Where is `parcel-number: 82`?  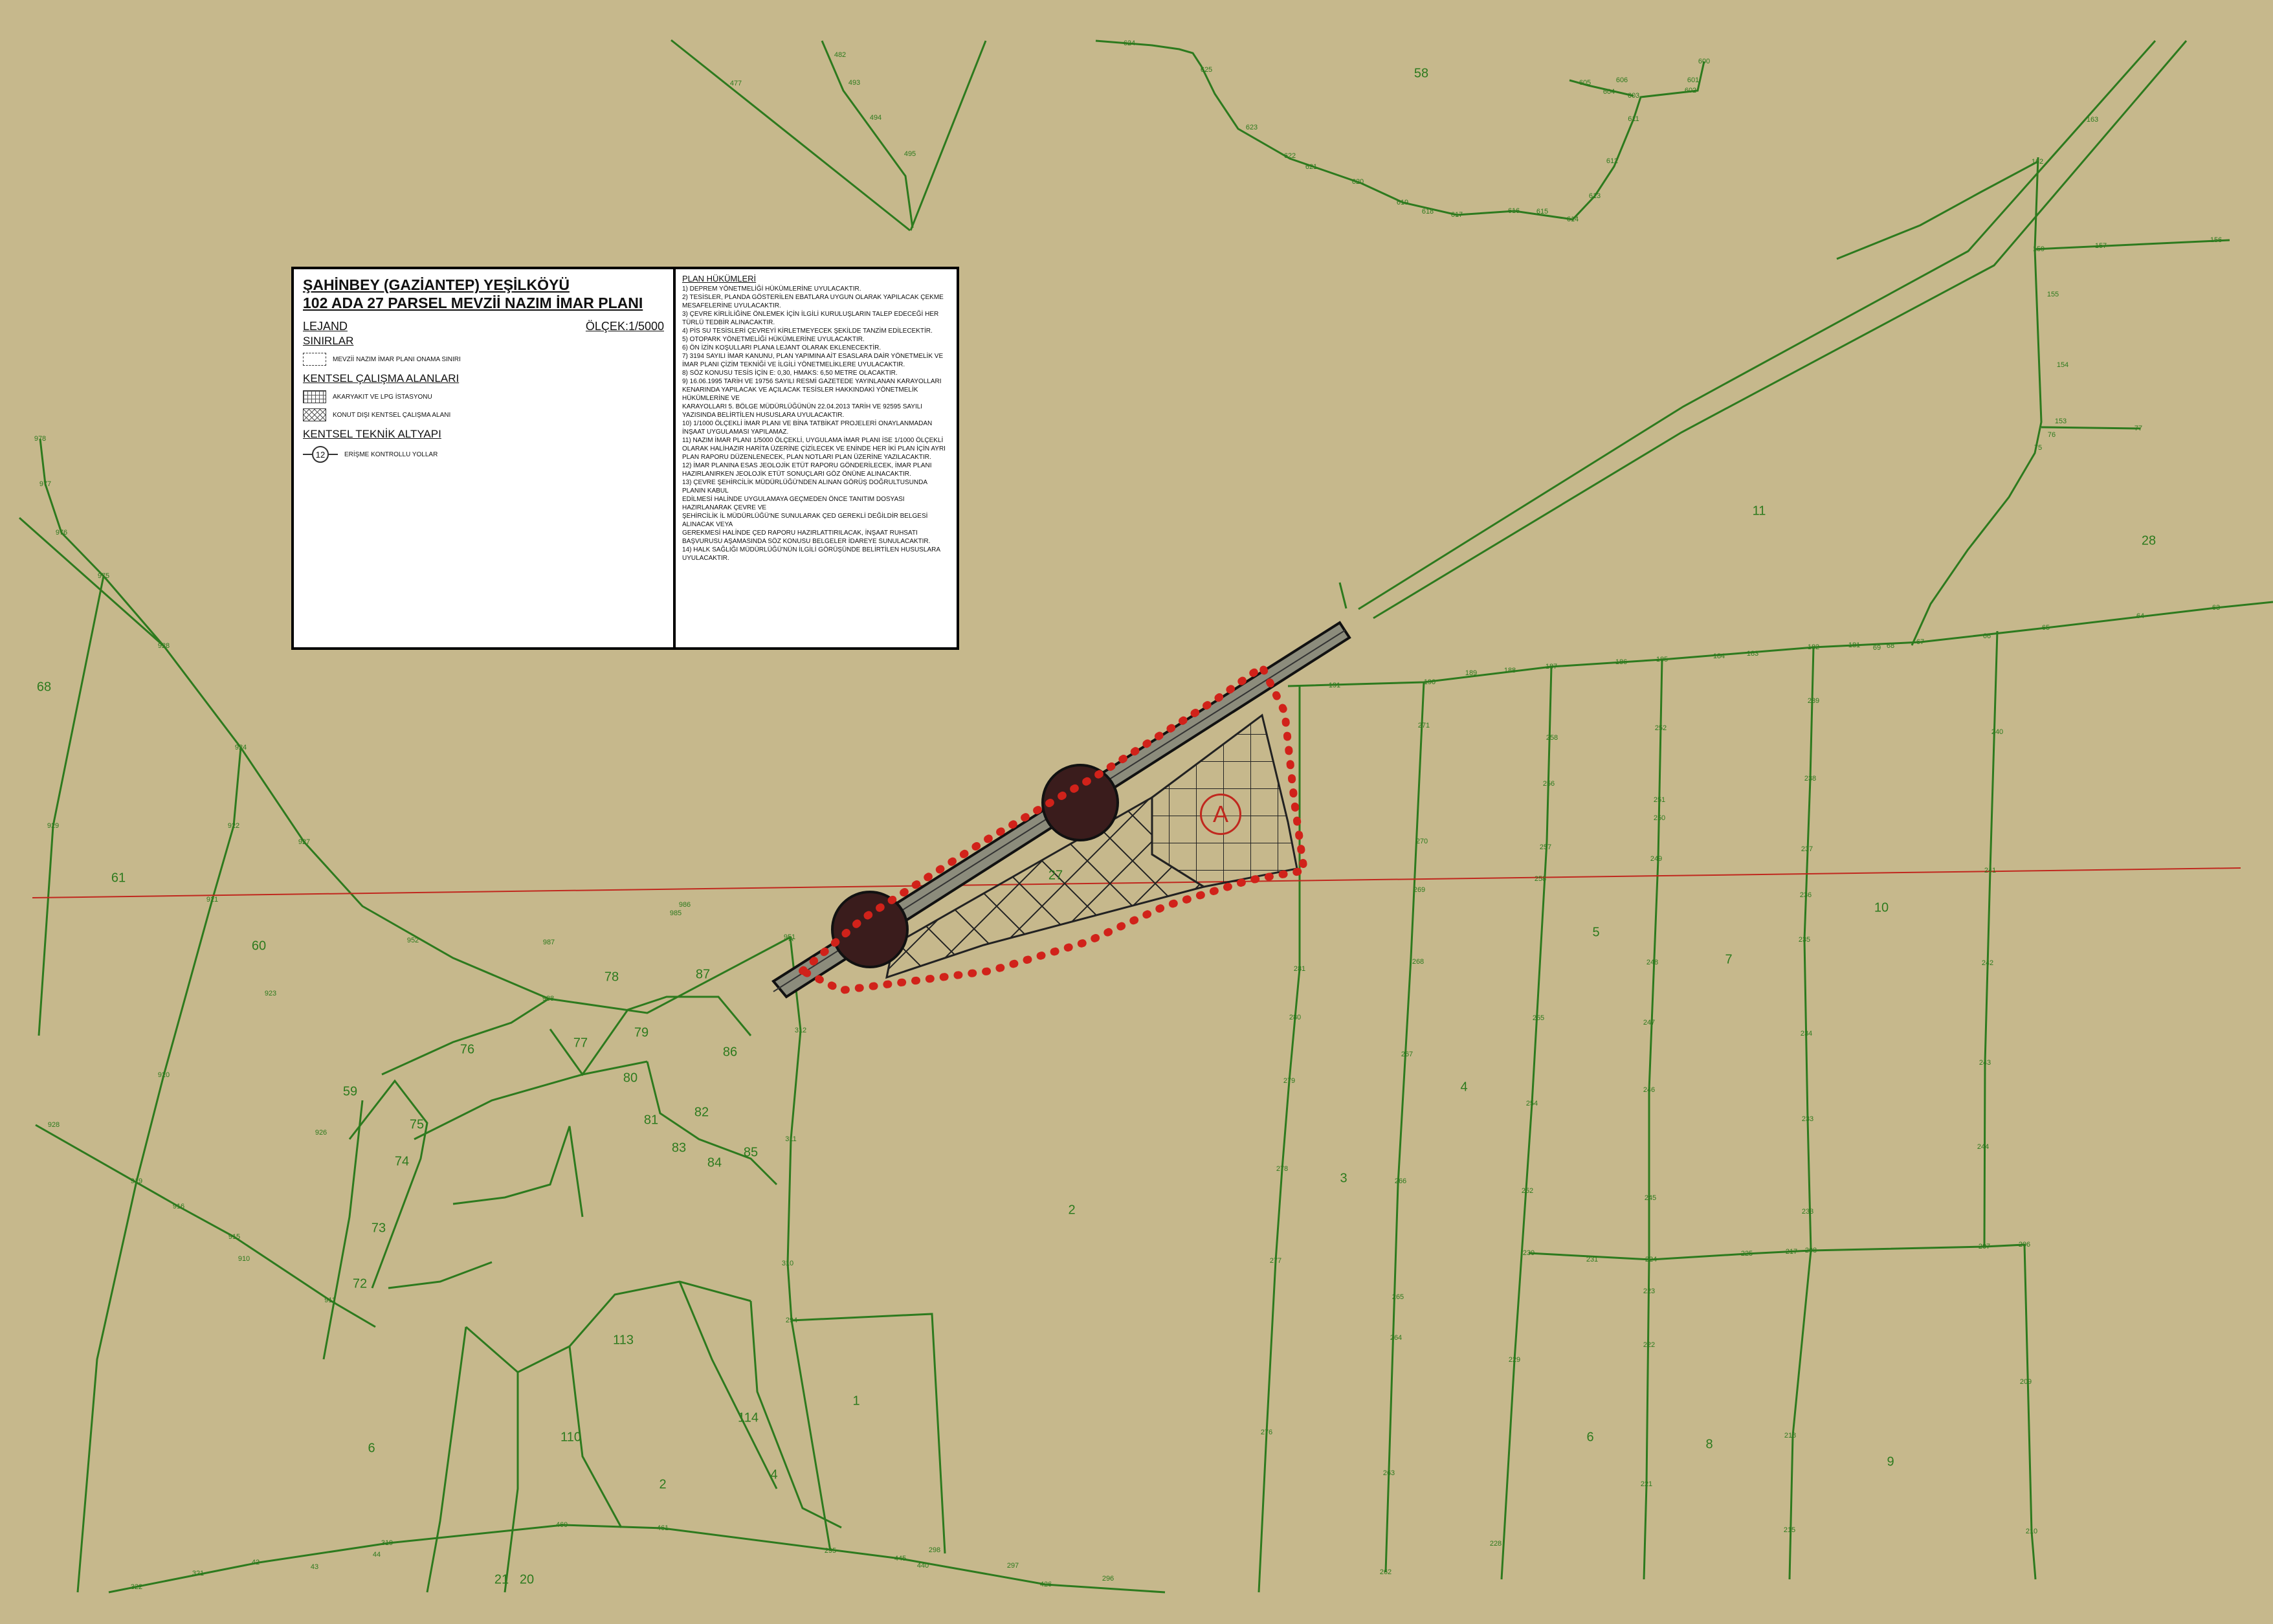
parcel-number: 82 is located at coordinates (701, 1113).